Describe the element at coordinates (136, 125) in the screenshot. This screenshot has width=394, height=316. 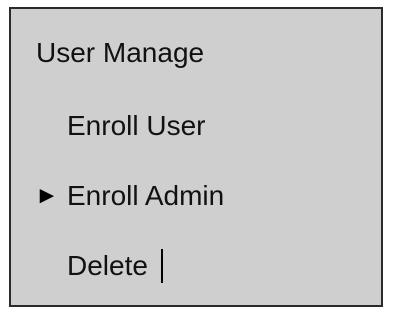
I see `menu-item-label: Enroll User` at that location.